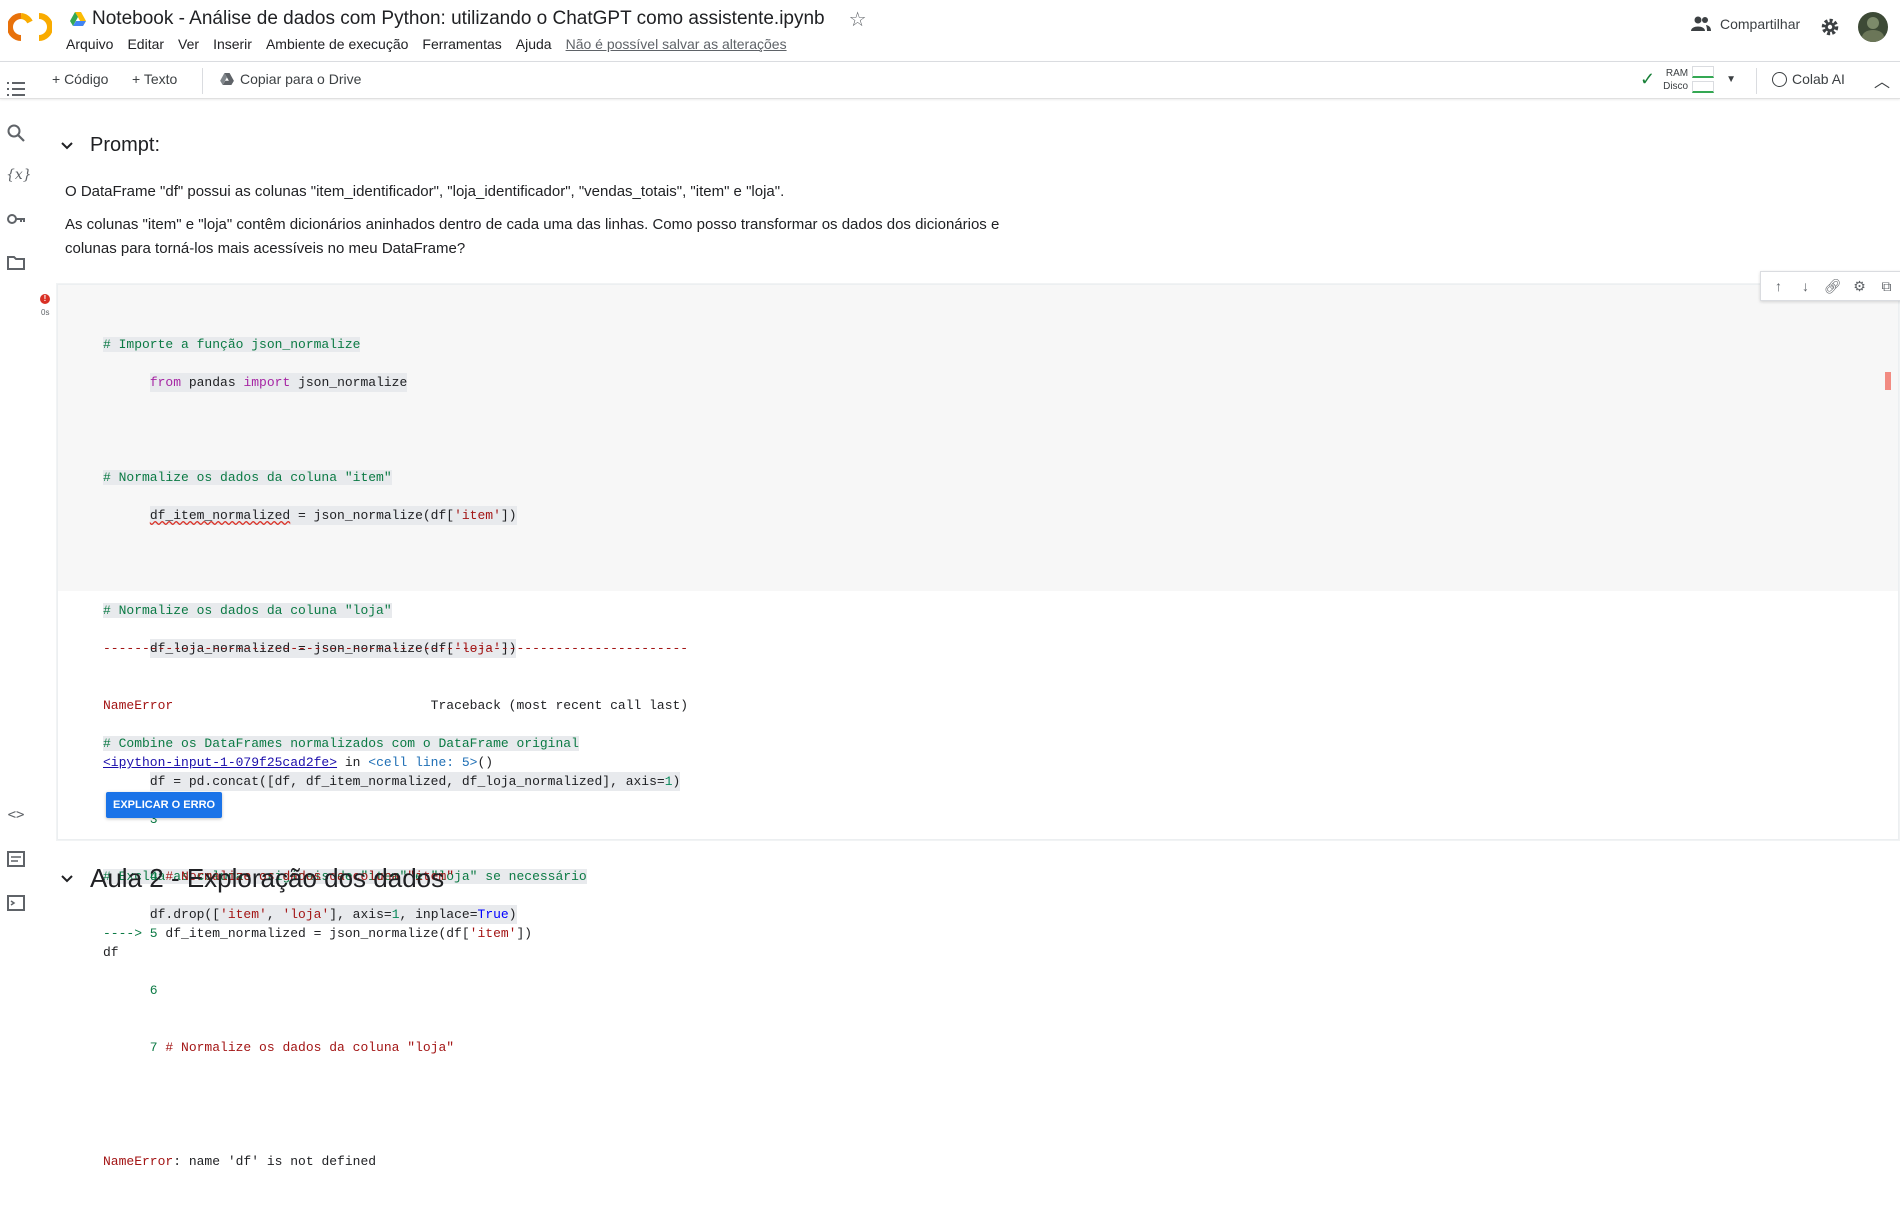 Image resolution: width=1900 pixels, height=1209 pixels. What do you see at coordinates (1760, 24) in the screenshot?
I see `share-label: Compartilhar` at bounding box center [1760, 24].